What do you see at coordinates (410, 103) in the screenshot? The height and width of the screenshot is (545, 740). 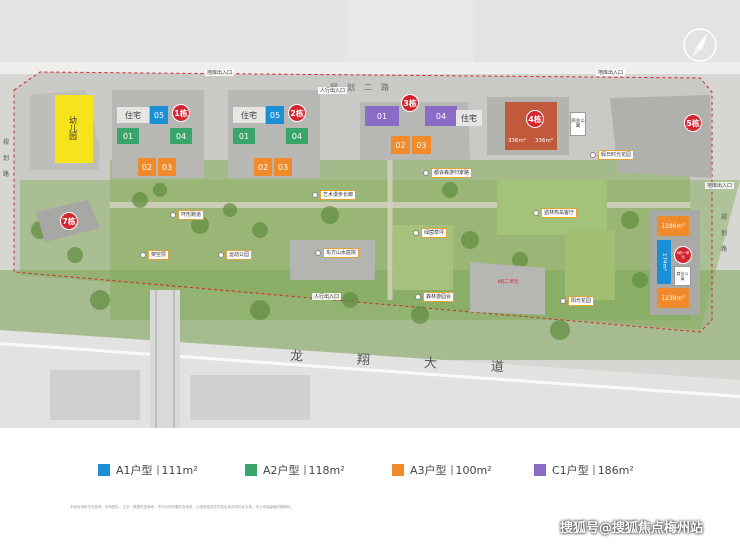 I see `building-3-marker: 3栋` at bounding box center [410, 103].